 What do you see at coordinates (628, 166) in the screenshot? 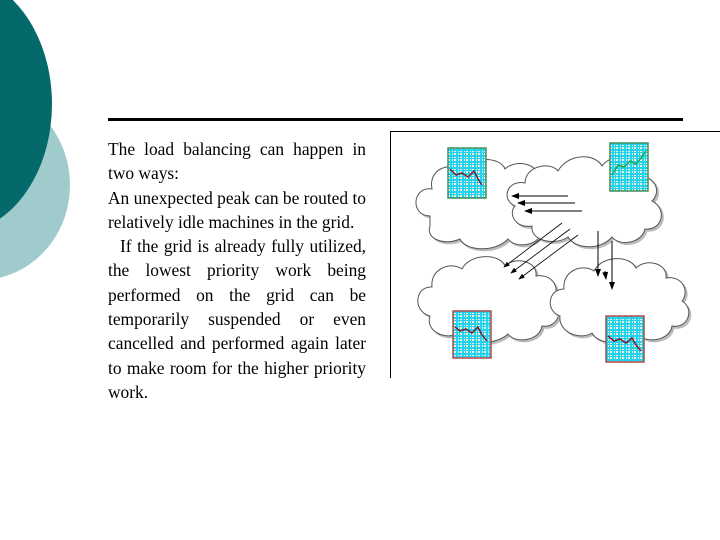
I see `chart-icon-top-right` at bounding box center [628, 166].